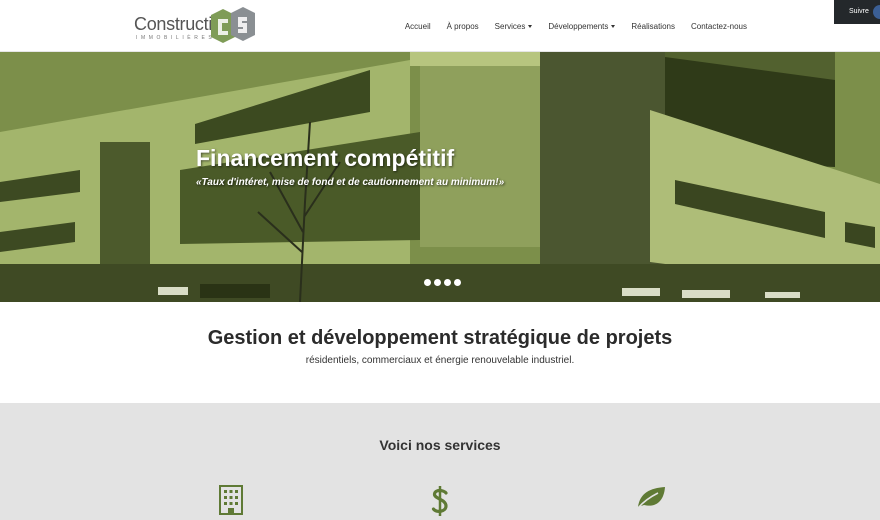 The image size is (880, 520). Describe the element at coordinates (418, 26) in the screenshot. I see `nav-item-accueil: Accueil` at that location.